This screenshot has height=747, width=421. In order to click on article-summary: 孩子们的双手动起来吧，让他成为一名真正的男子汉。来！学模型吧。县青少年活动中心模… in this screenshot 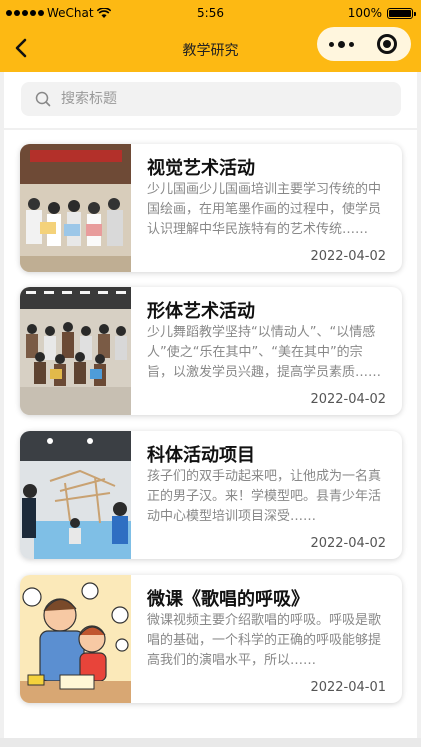, I will do `click(264, 496)`.